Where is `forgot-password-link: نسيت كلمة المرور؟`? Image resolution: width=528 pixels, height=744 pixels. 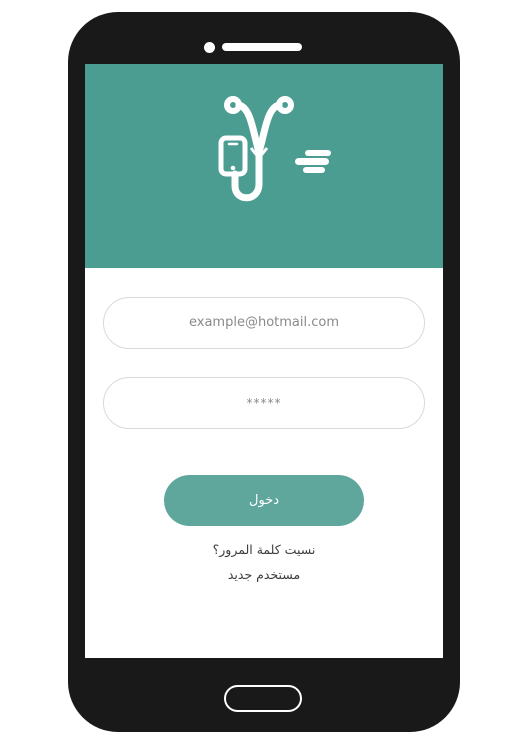 forgot-password-link: نسيت كلمة المرور؟ is located at coordinates (264, 549).